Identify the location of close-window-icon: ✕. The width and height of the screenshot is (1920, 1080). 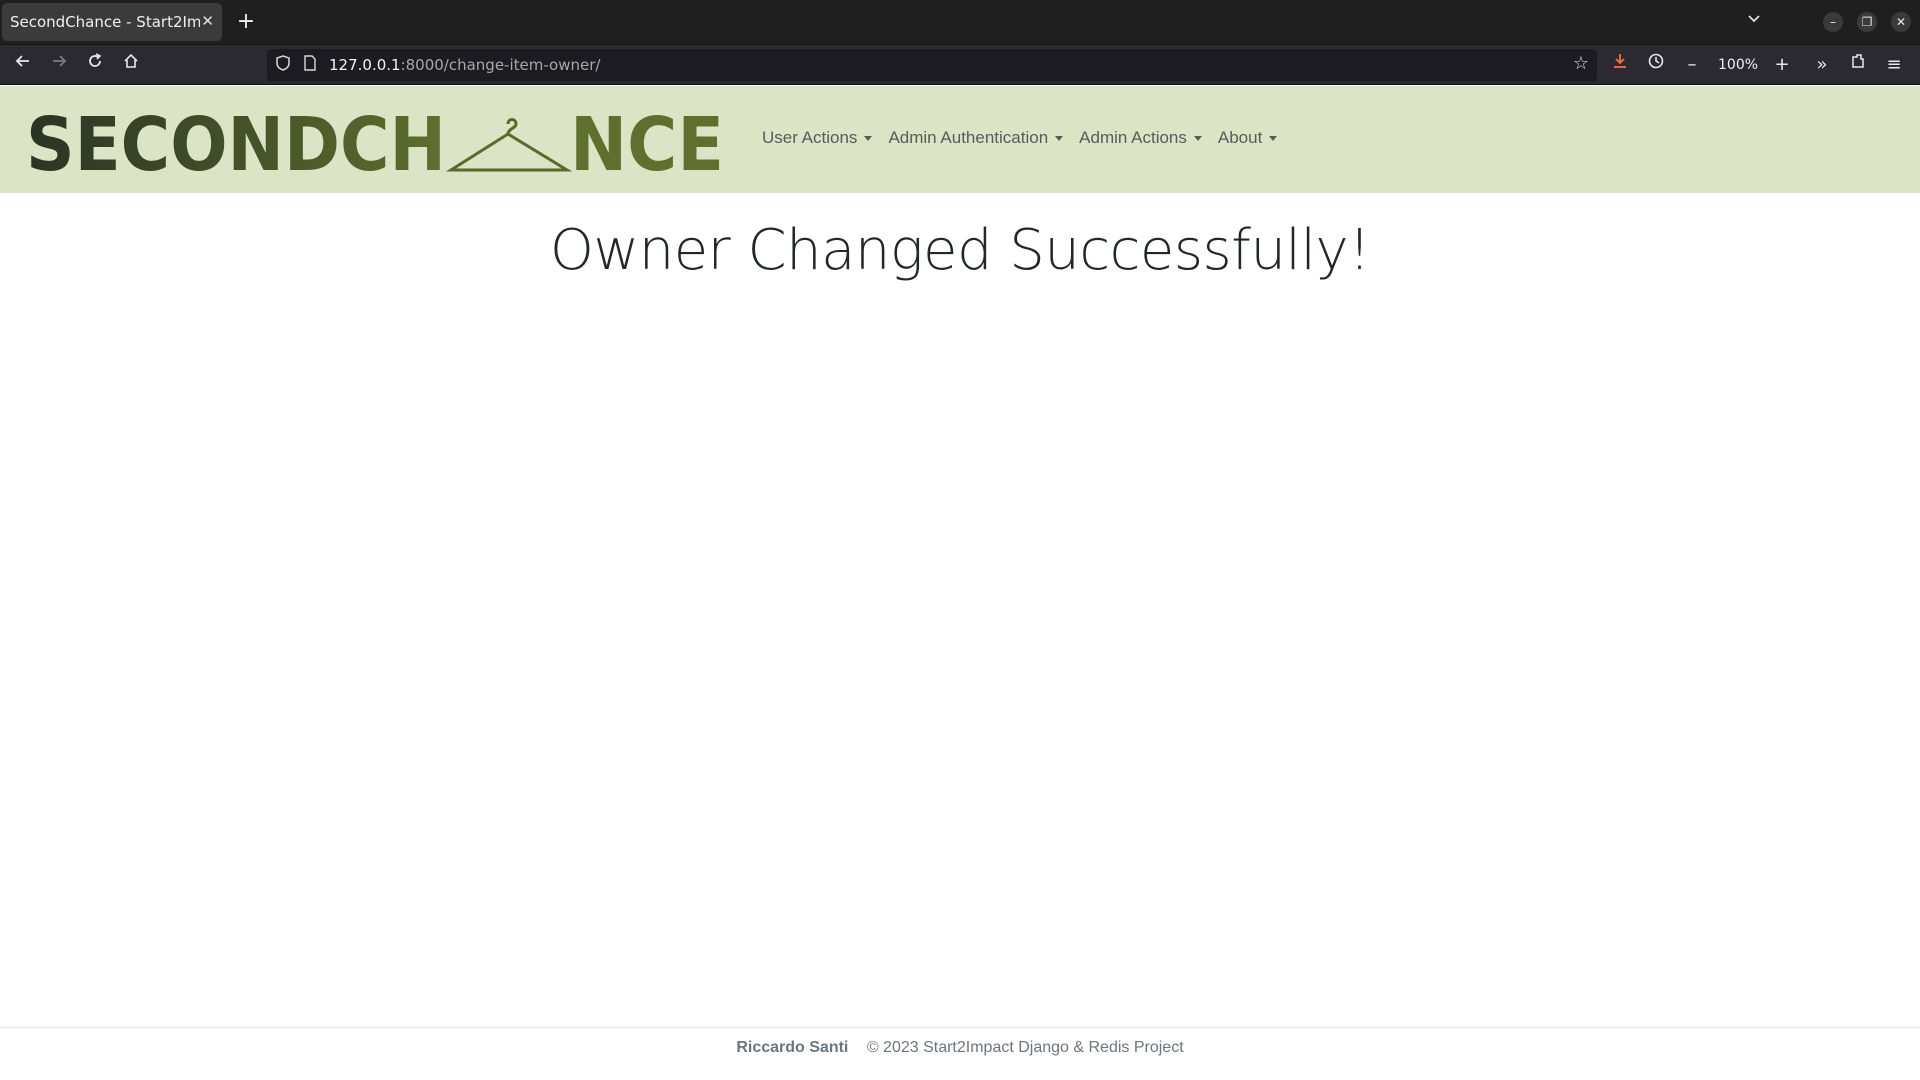
(1901, 22).